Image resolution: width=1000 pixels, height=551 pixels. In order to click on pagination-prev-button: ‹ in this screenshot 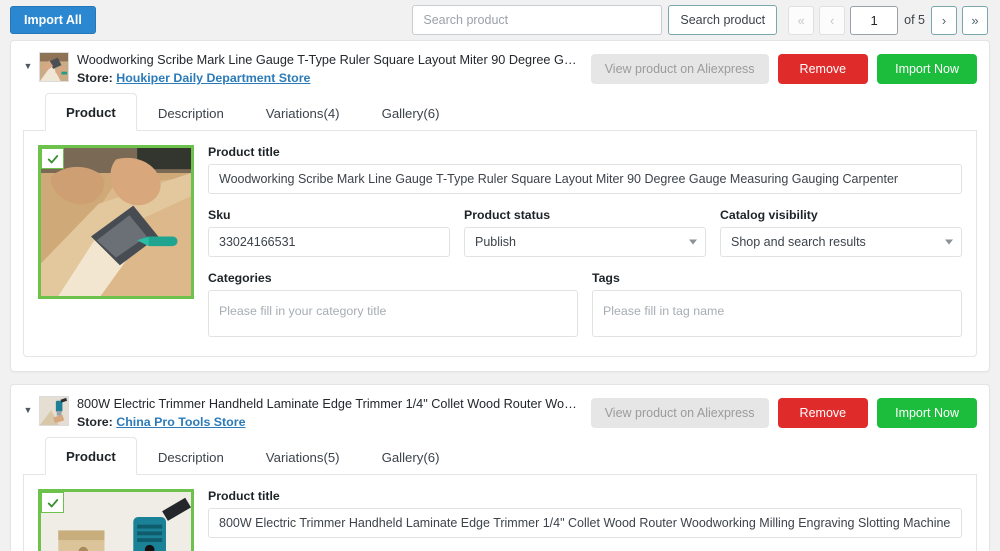, I will do `click(832, 20)`.